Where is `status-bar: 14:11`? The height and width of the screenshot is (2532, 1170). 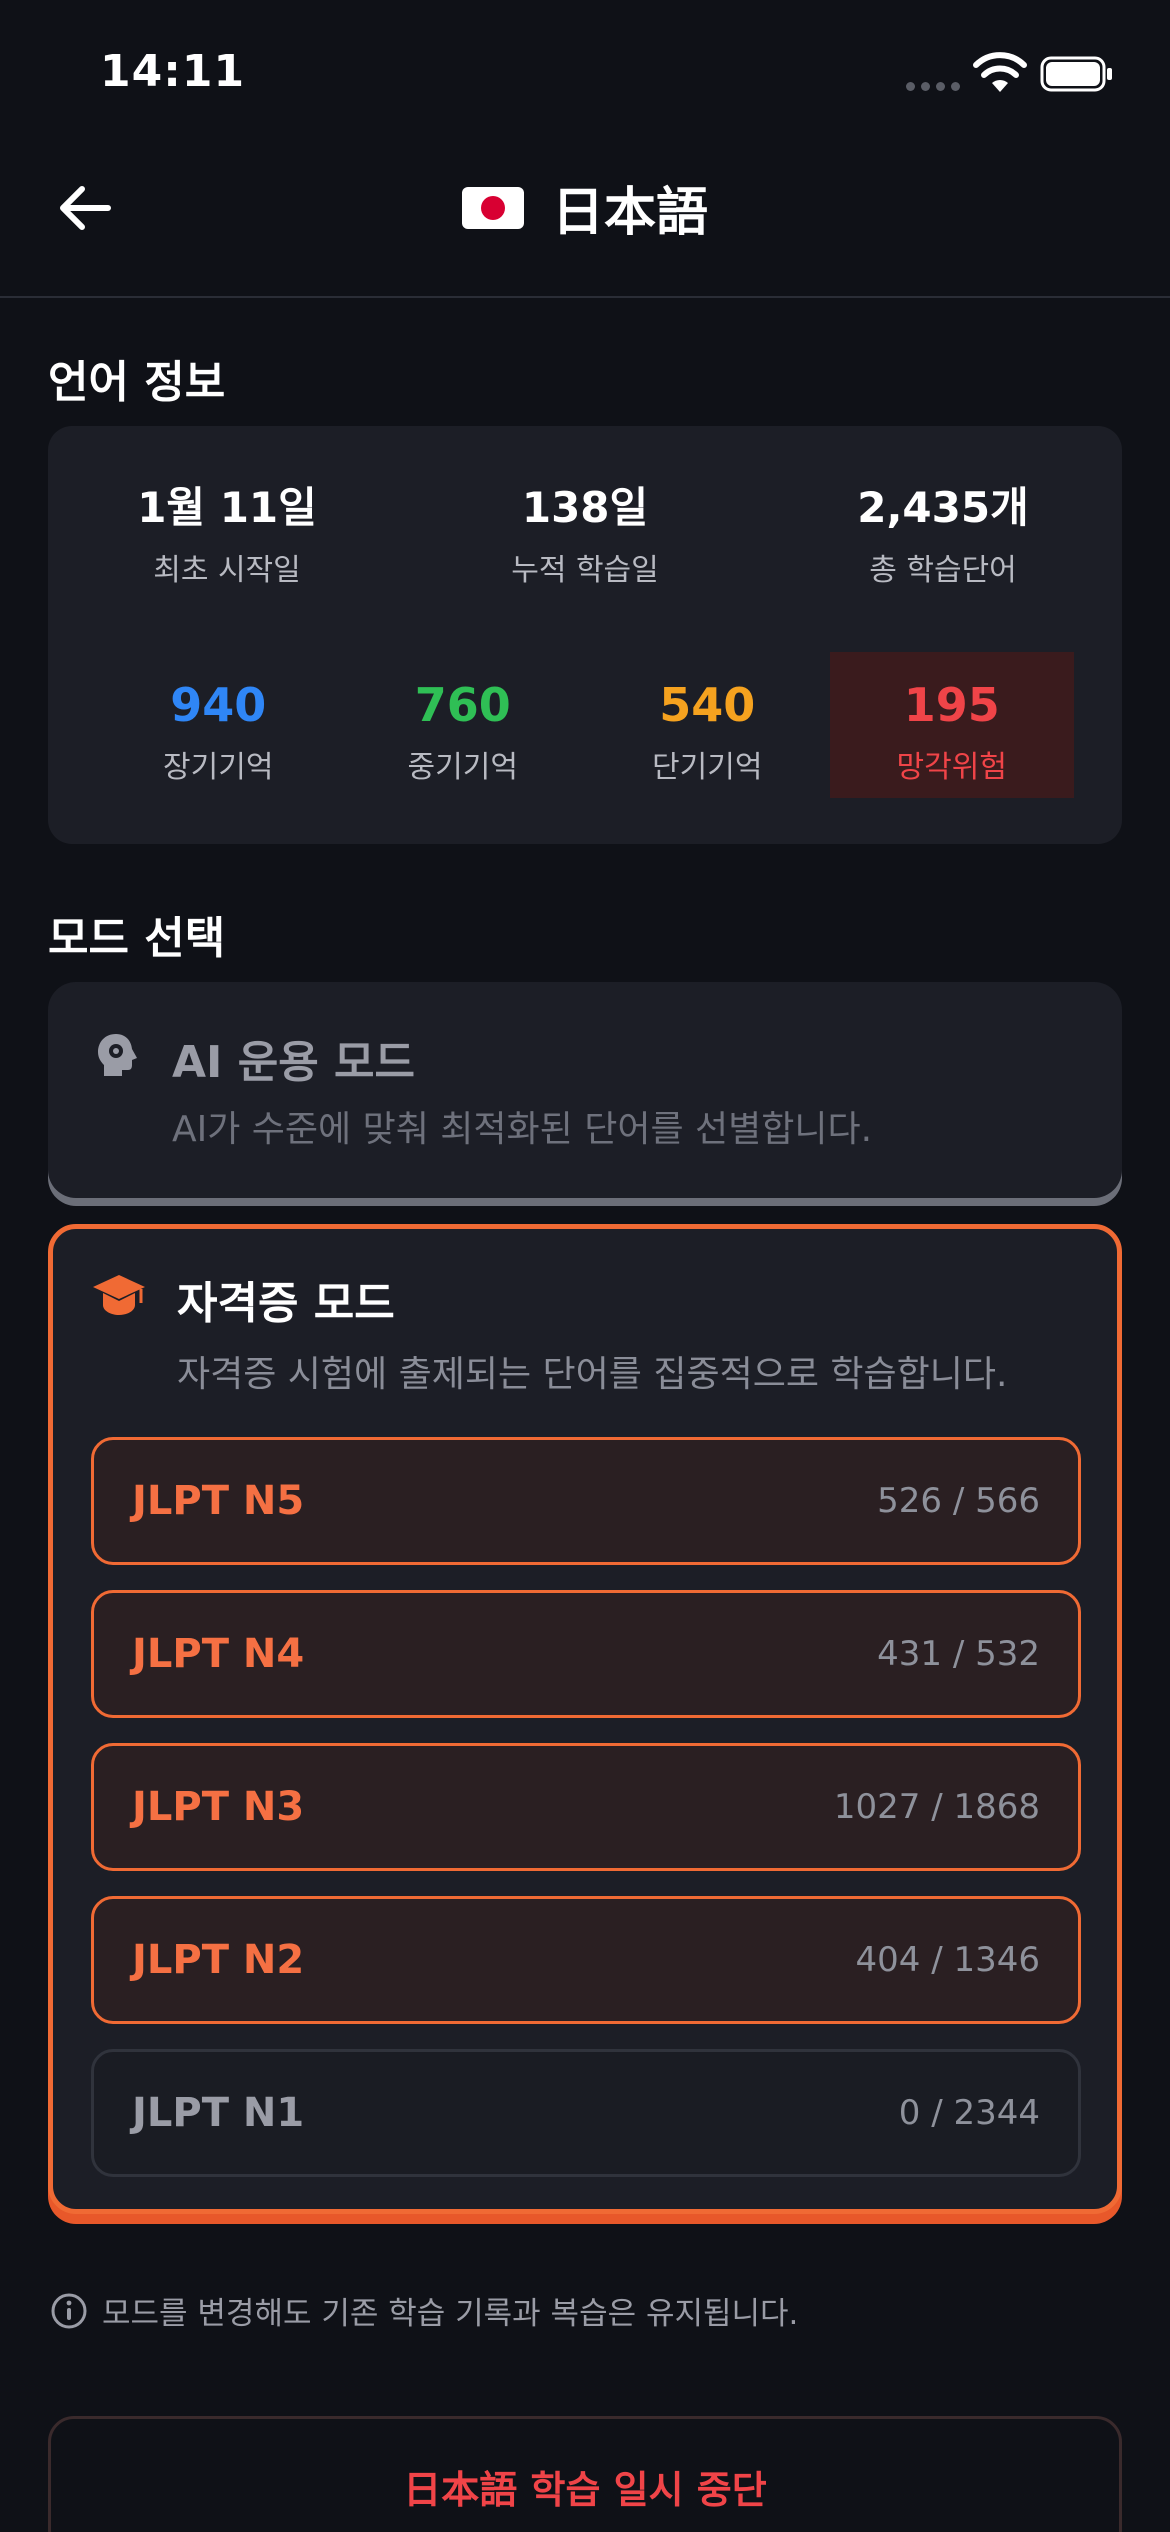 status-bar: 14:11 is located at coordinates (585, 70).